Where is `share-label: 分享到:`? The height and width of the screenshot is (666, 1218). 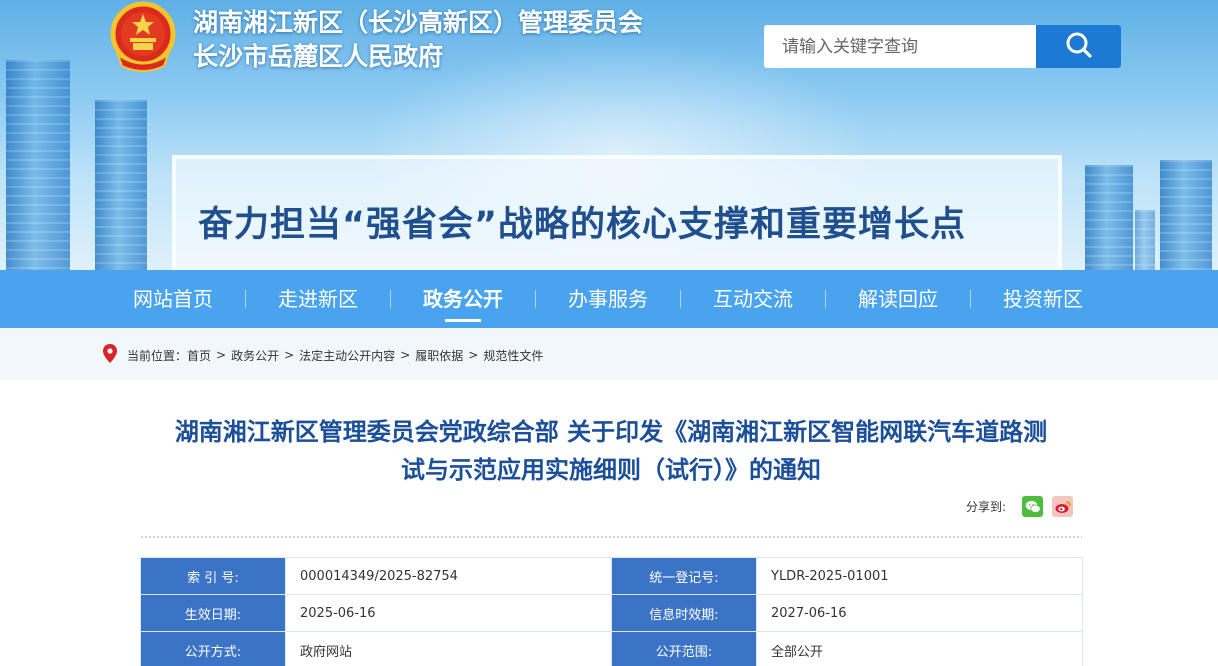
share-label: 分享到: is located at coordinates (986, 507).